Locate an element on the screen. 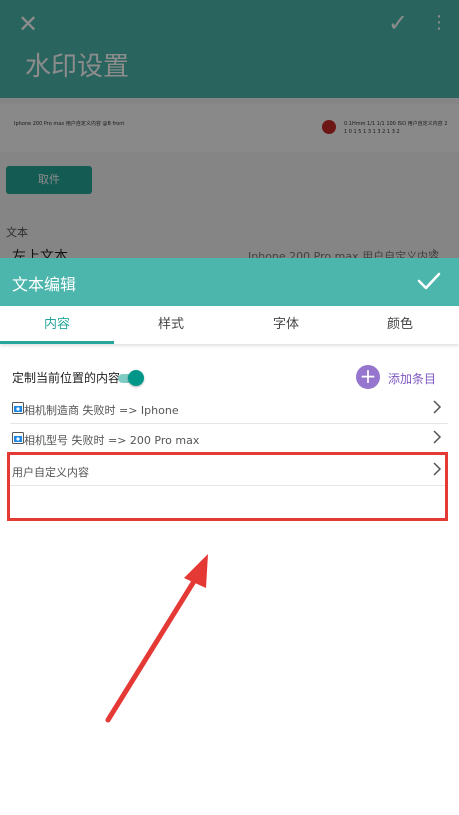 Image resolution: width=459 pixels, height=815 pixels. sheet-title: 文本编辑 is located at coordinates (44, 284).